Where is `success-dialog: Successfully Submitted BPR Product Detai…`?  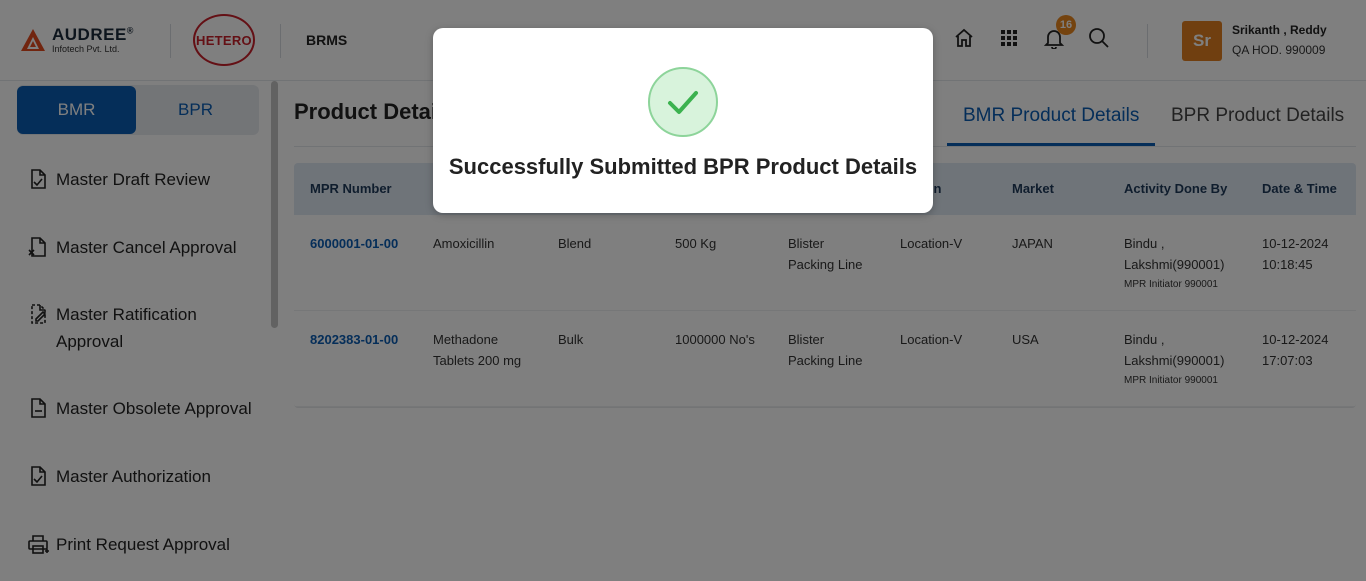 success-dialog: Successfully Submitted BPR Product Detai… is located at coordinates (683, 120).